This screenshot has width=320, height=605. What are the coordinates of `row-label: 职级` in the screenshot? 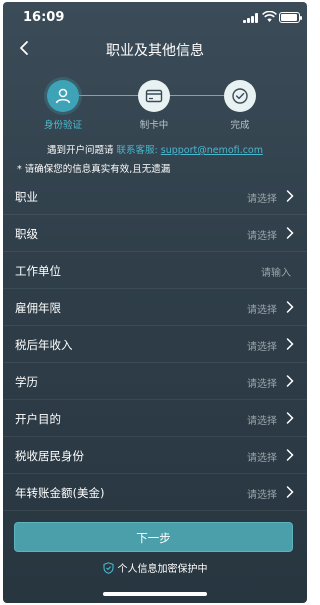 It's located at (26, 234).